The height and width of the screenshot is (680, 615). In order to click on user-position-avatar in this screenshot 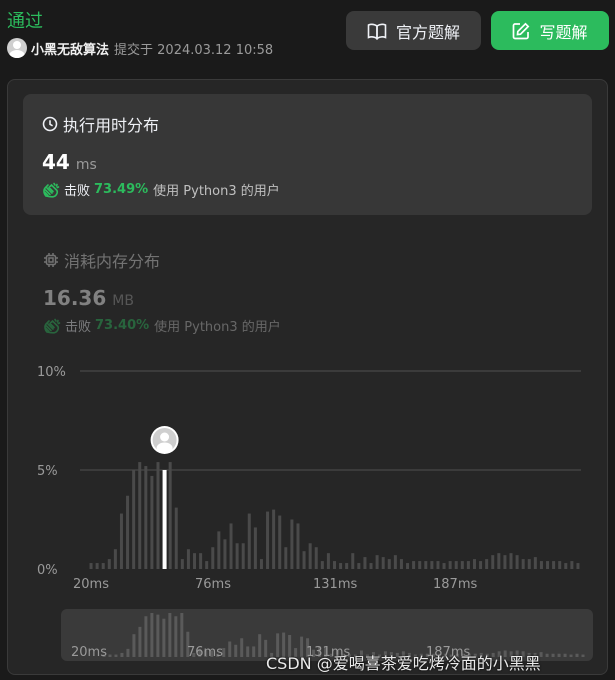, I will do `click(164, 440)`.